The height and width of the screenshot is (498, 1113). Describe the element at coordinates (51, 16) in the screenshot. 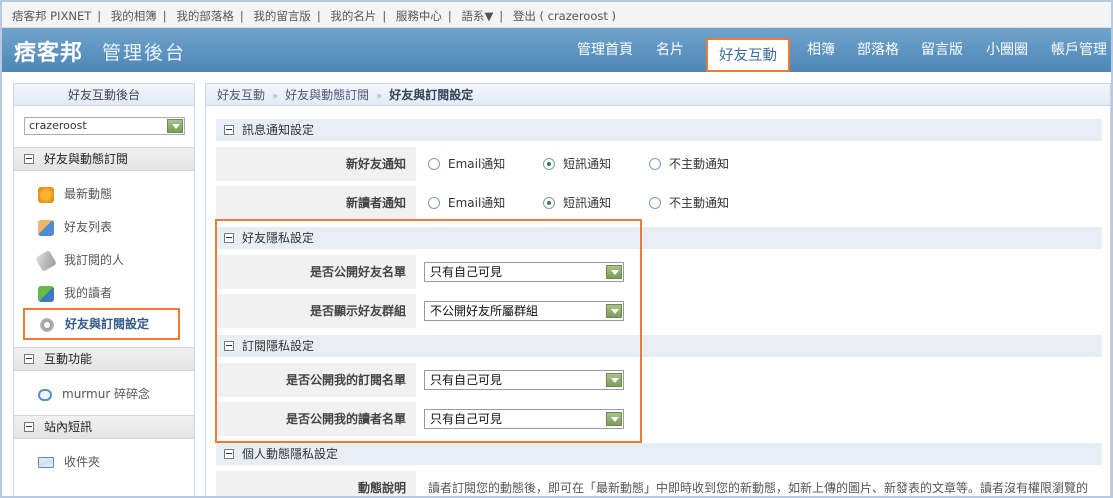

I see `pixnet-link: 痞客邦 PIXNET` at that location.